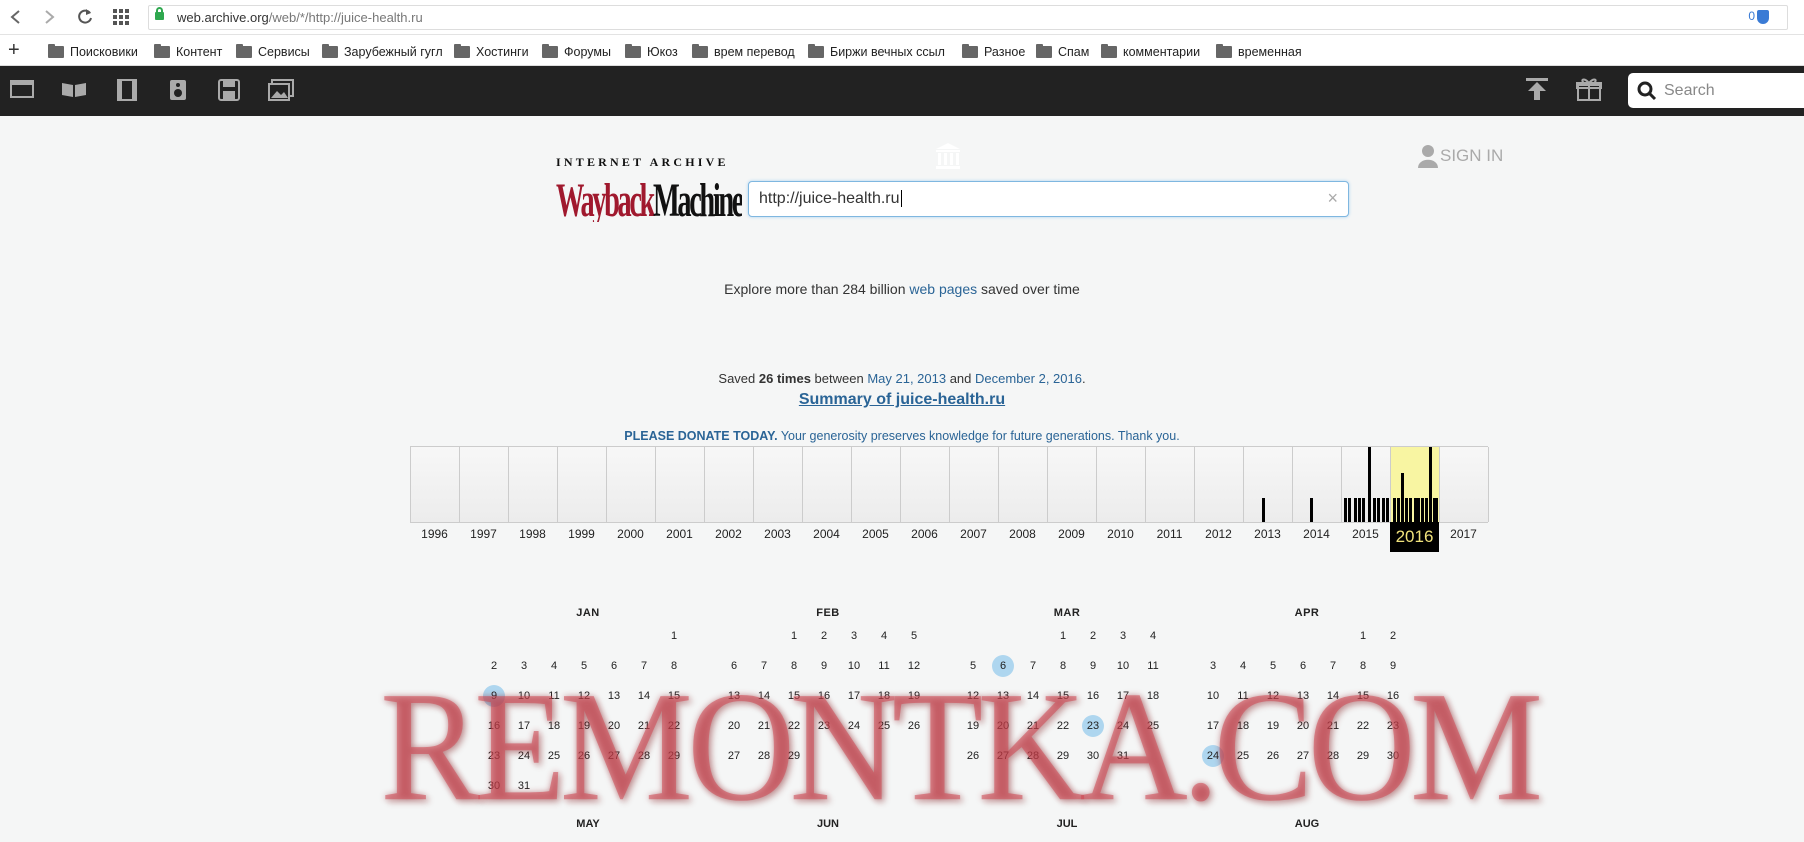 The image size is (1804, 842). I want to click on histogram-year-2006, so click(925, 484).